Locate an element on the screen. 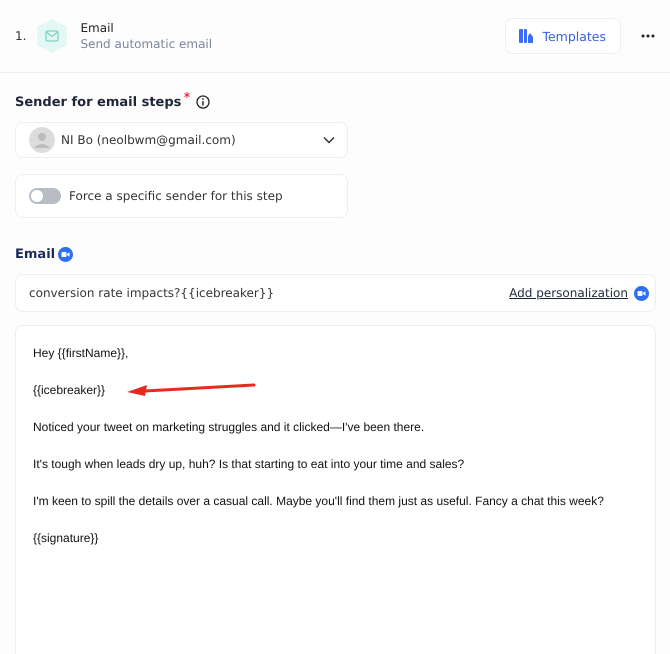  templates-icon is located at coordinates (526, 36).